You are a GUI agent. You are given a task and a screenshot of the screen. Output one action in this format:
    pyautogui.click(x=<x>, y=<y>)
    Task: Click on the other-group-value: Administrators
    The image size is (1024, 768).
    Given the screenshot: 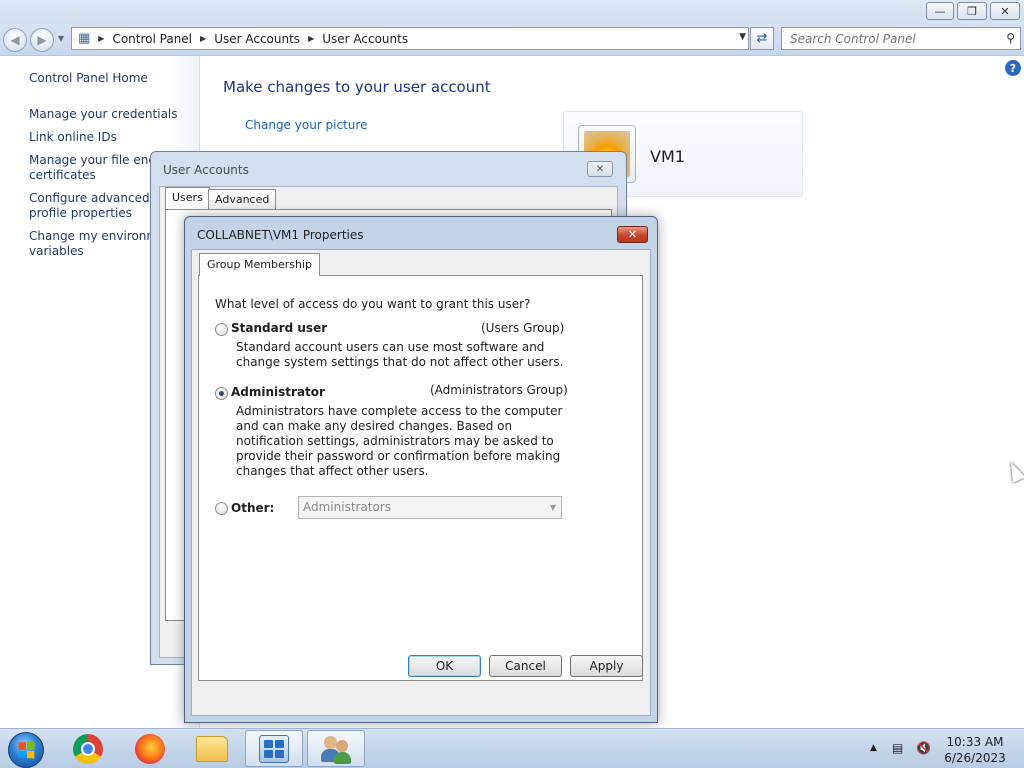 What is the action you would take?
    pyautogui.click(x=347, y=507)
    